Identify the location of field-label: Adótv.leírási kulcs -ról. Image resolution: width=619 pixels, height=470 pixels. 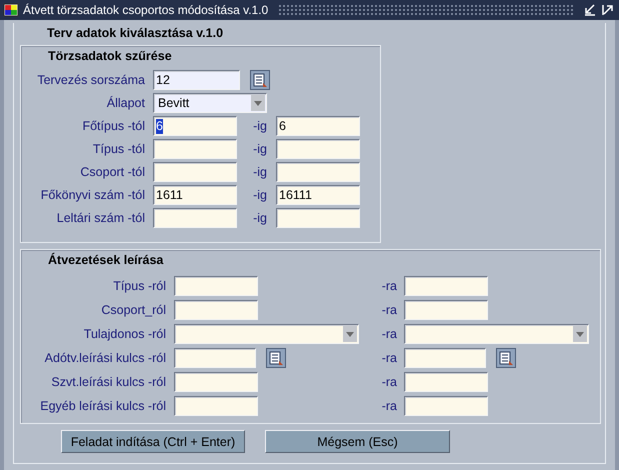
(105, 358).